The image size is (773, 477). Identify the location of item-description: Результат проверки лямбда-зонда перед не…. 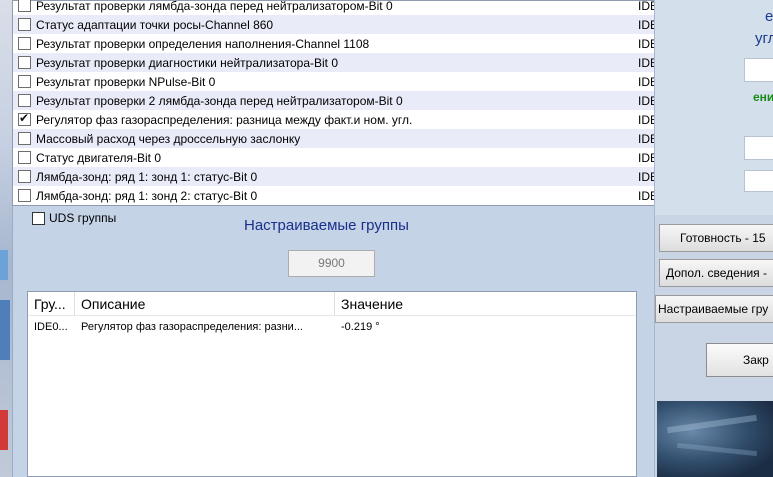
(214, 6).